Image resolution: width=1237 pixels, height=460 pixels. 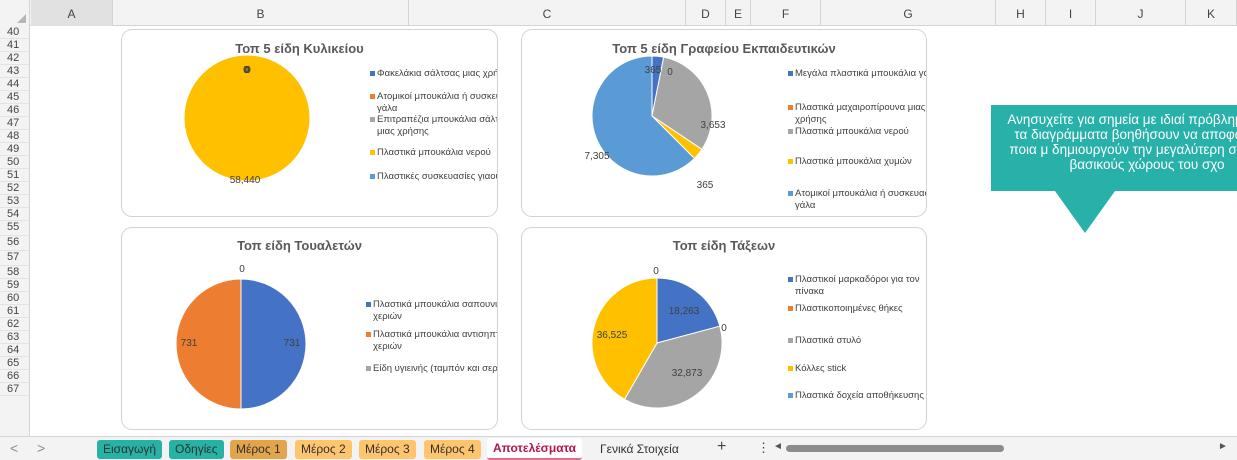 I want to click on row-header: 62, so click(x=14, y=324).